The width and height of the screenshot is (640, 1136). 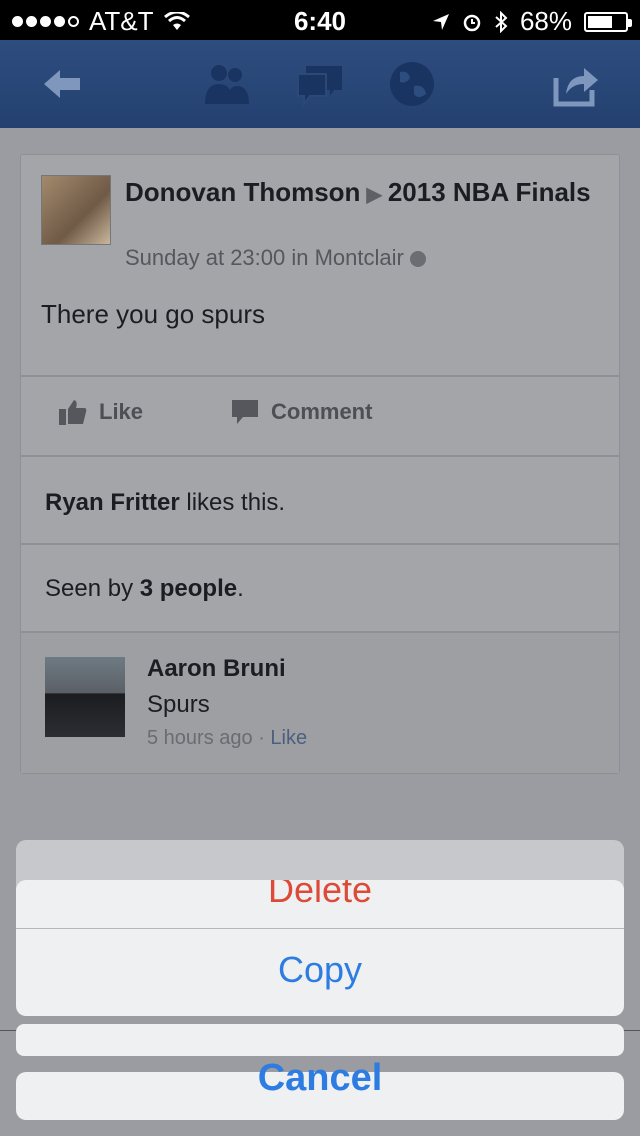 What do you see at coordinates (62, 84) in the screenshot?
I see `back-arrow-icon` at bounding box center [62, 84].